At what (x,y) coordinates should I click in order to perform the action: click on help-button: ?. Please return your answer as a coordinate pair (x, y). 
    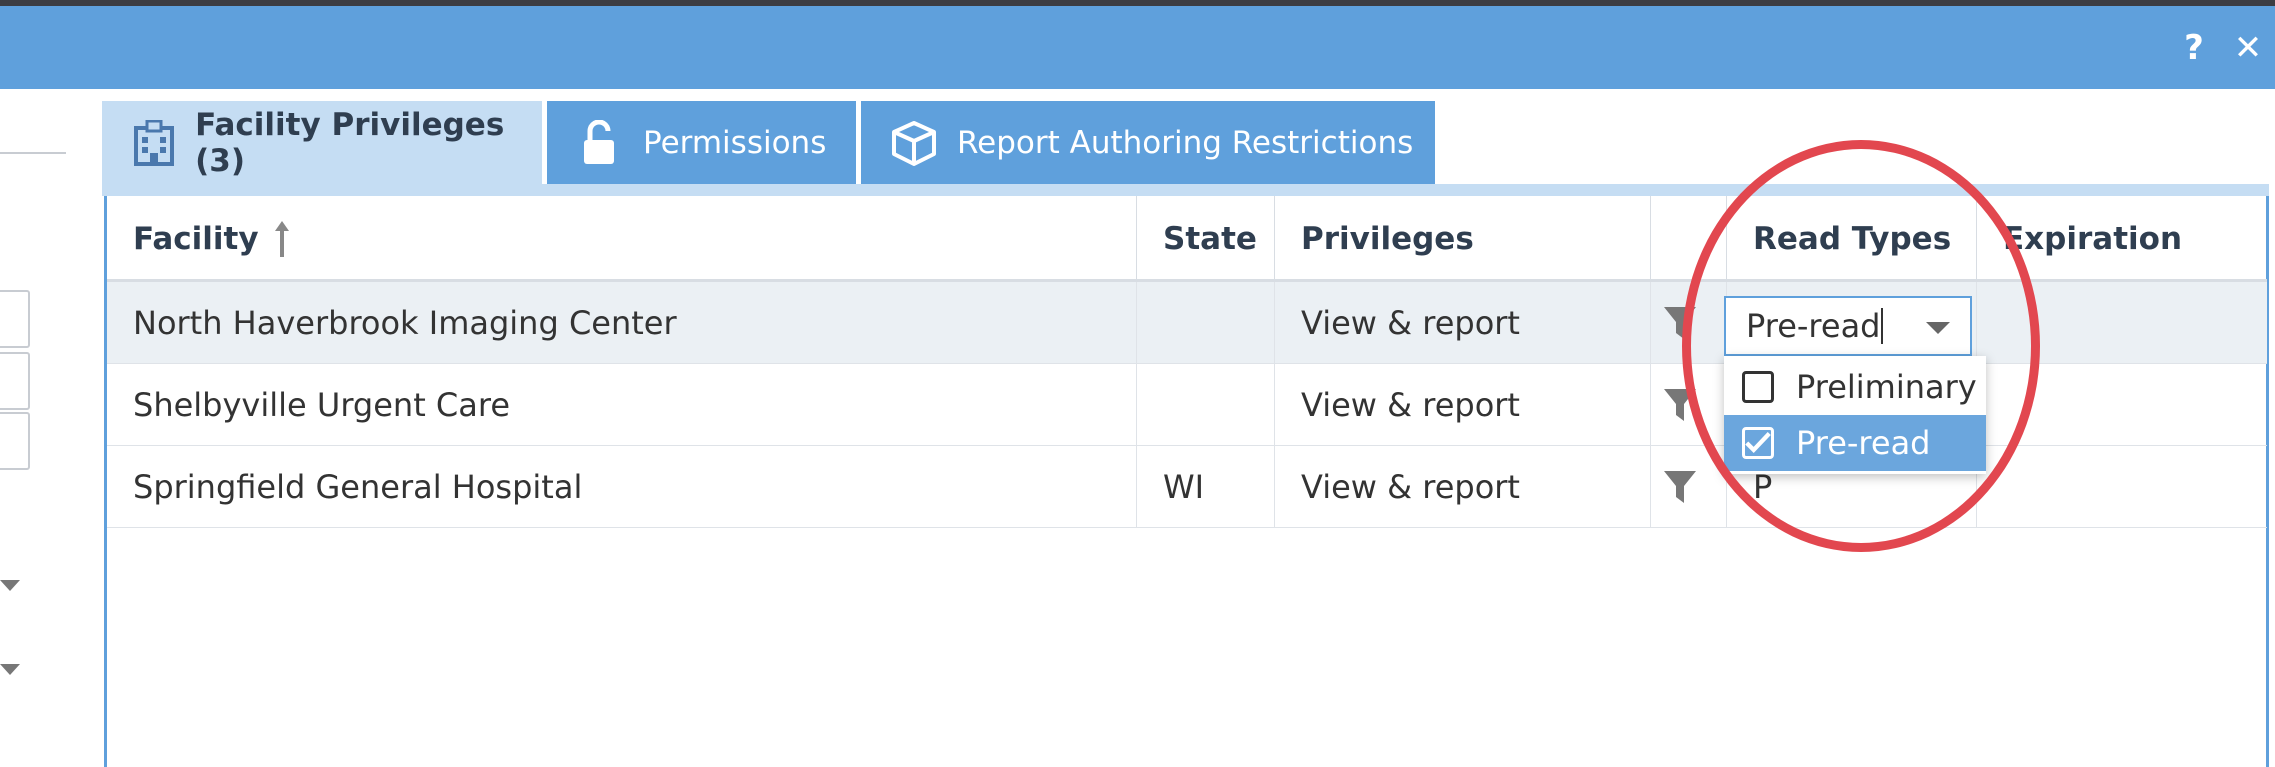
    Looking at the image, I should click on (2194, 48).